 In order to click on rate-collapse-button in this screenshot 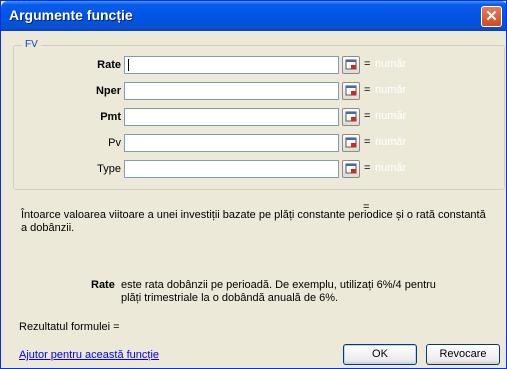, I will do `click(351, 65)`.